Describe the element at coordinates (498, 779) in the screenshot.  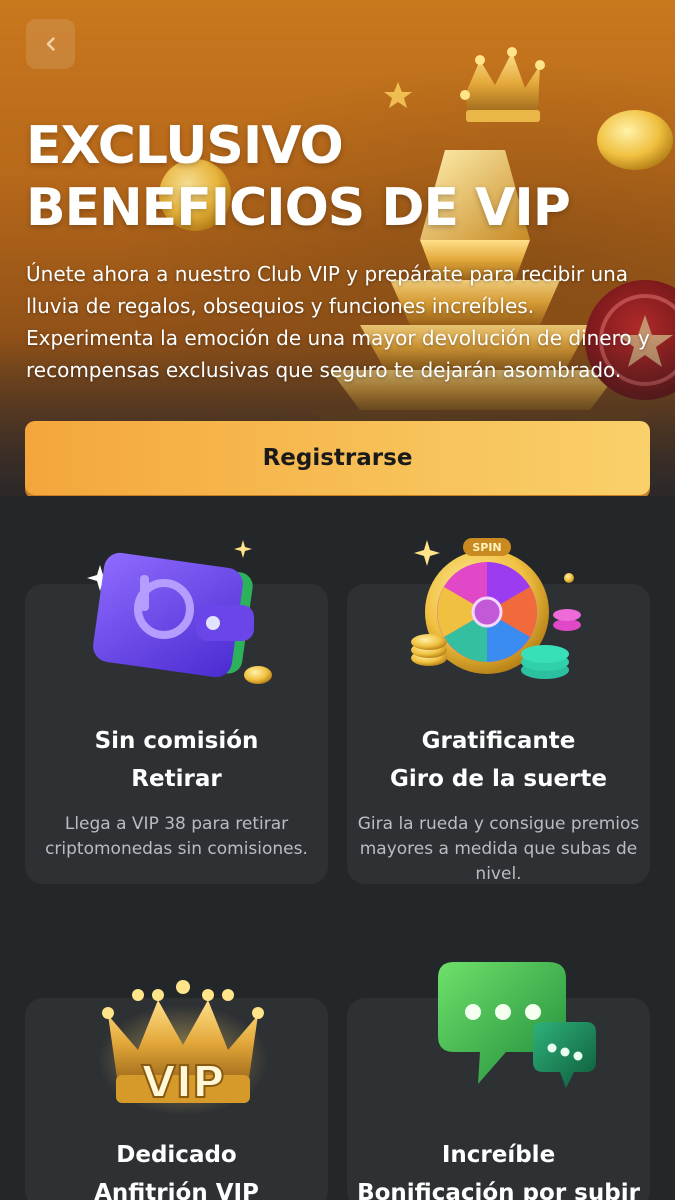
I see `card-title-line-2: Giro de la suerte` at that location.